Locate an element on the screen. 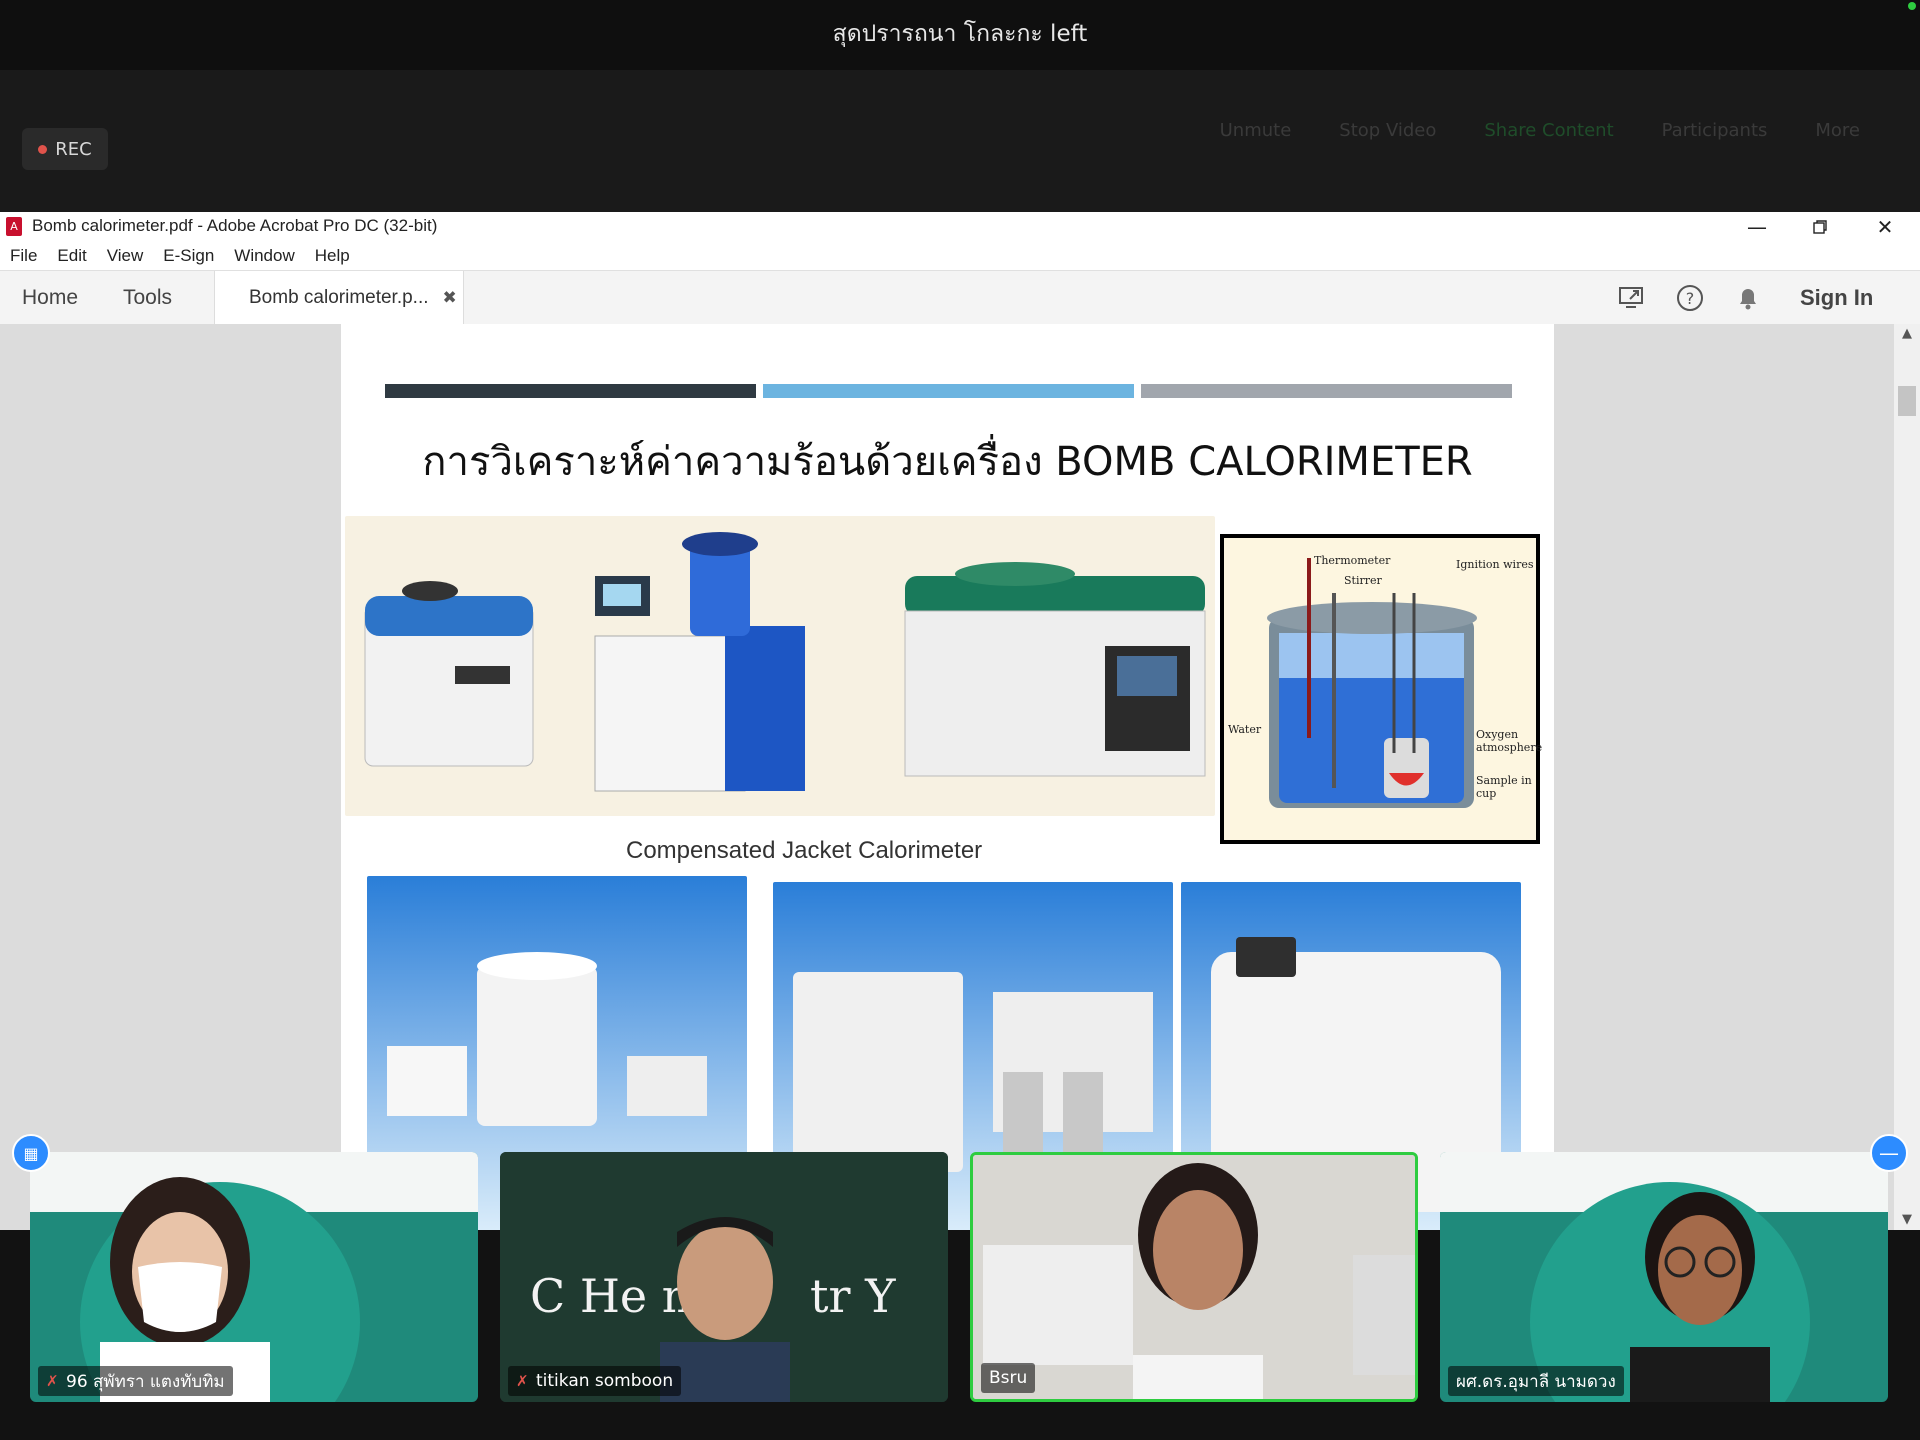 This screenshot has width=1920, height=1440. label-water: Water is located at coordinates (1245, 729).